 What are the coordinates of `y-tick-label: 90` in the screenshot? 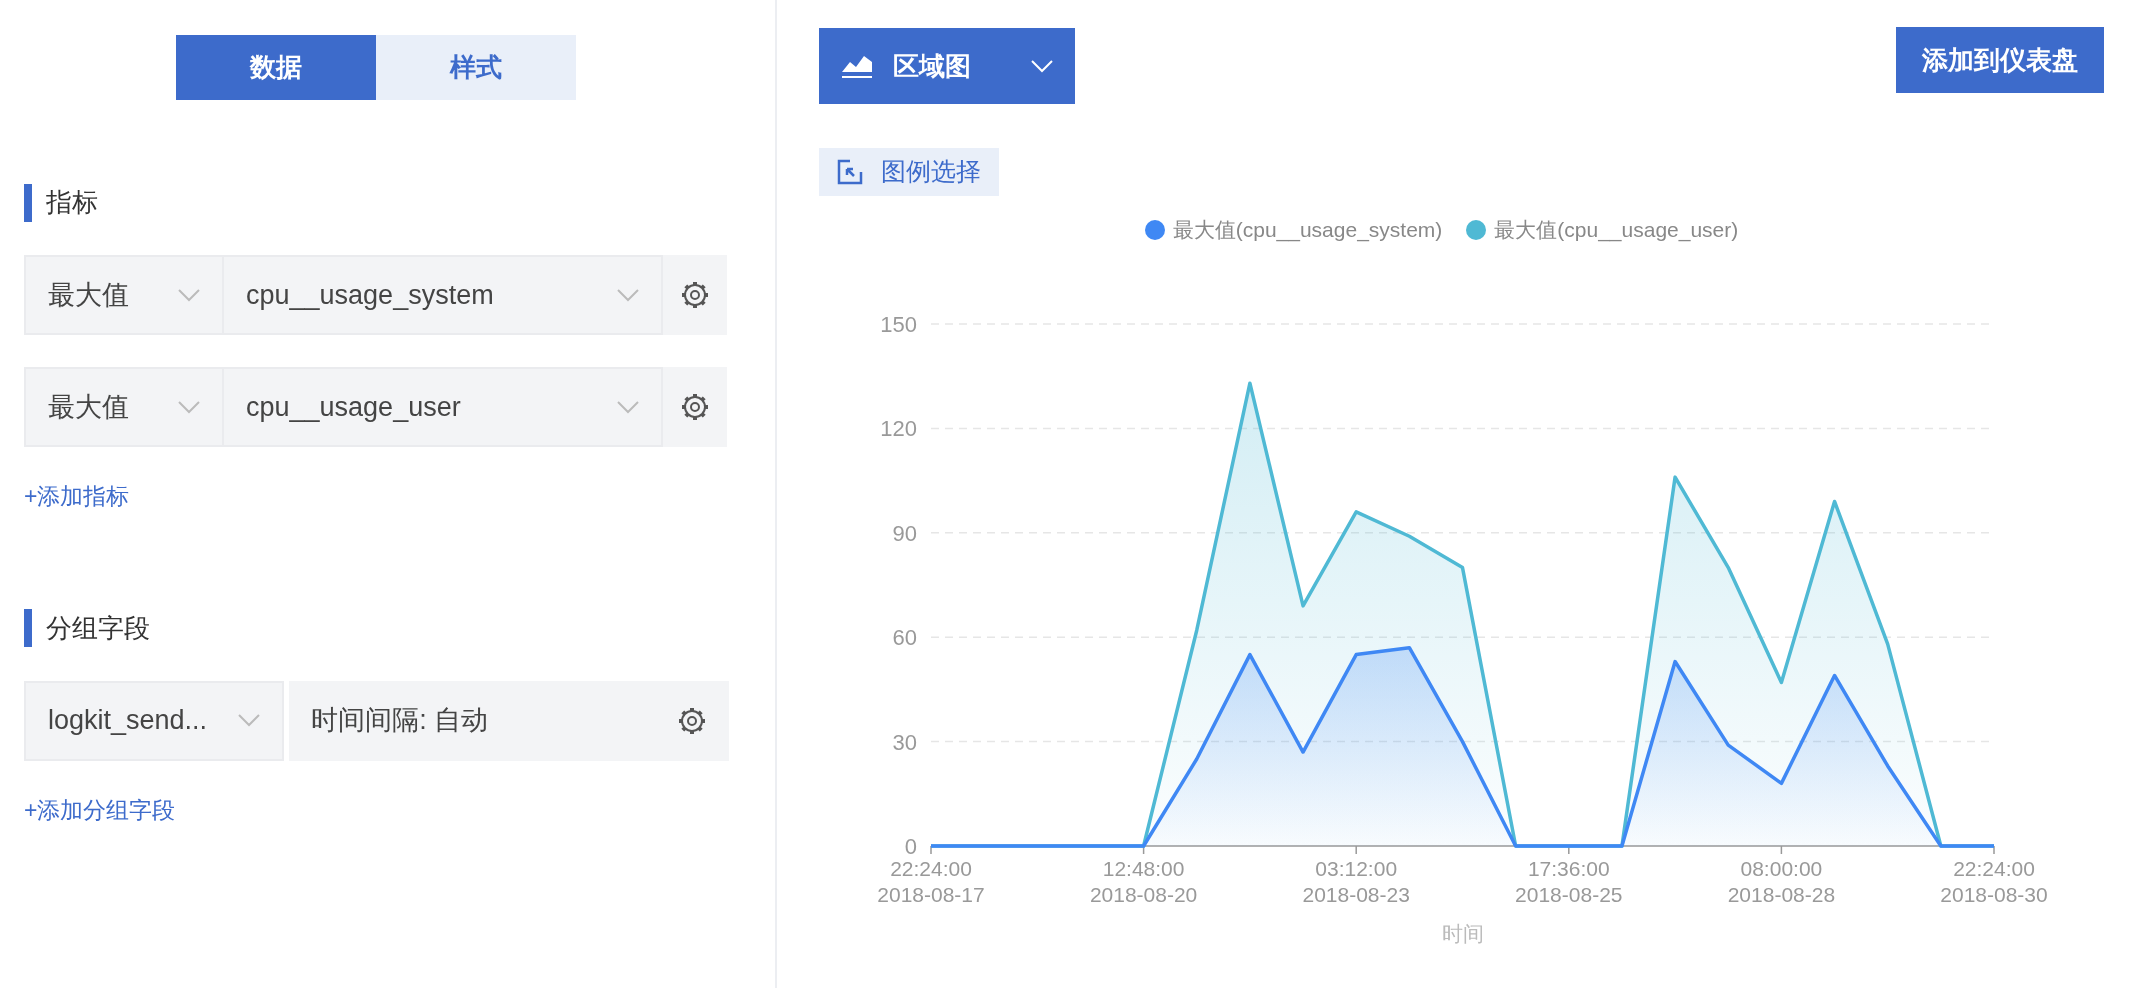 It's located at (904, 533).